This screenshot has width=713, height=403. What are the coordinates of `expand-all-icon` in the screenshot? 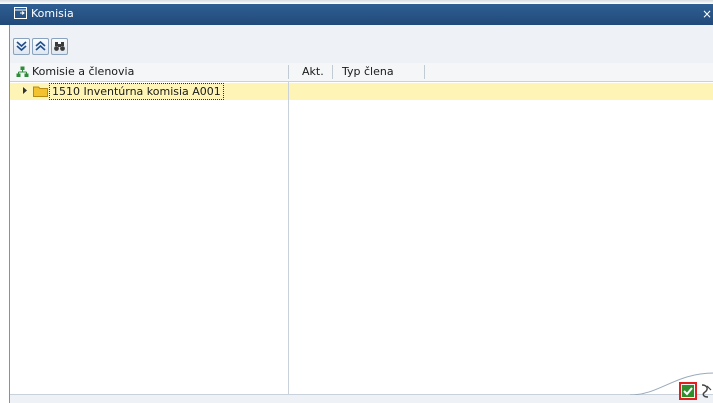 It's located at (21, 46).